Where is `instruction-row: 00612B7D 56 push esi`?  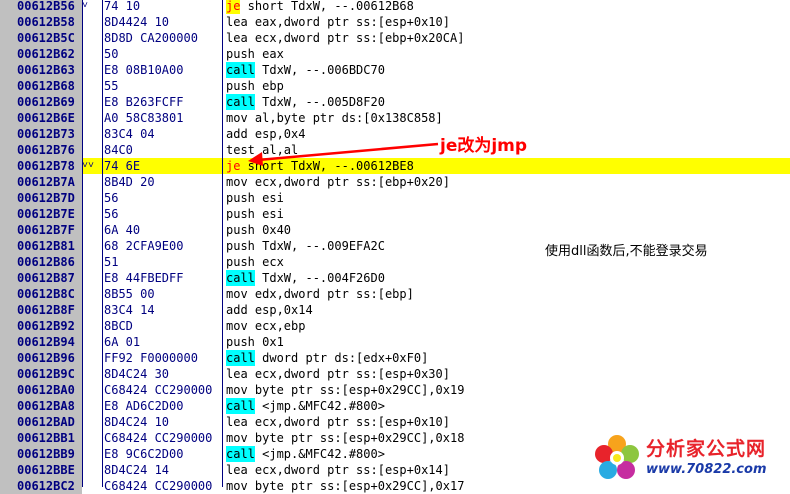
instruction-row: 00612B7D 56 push esi is located at coordinates (395, 198).